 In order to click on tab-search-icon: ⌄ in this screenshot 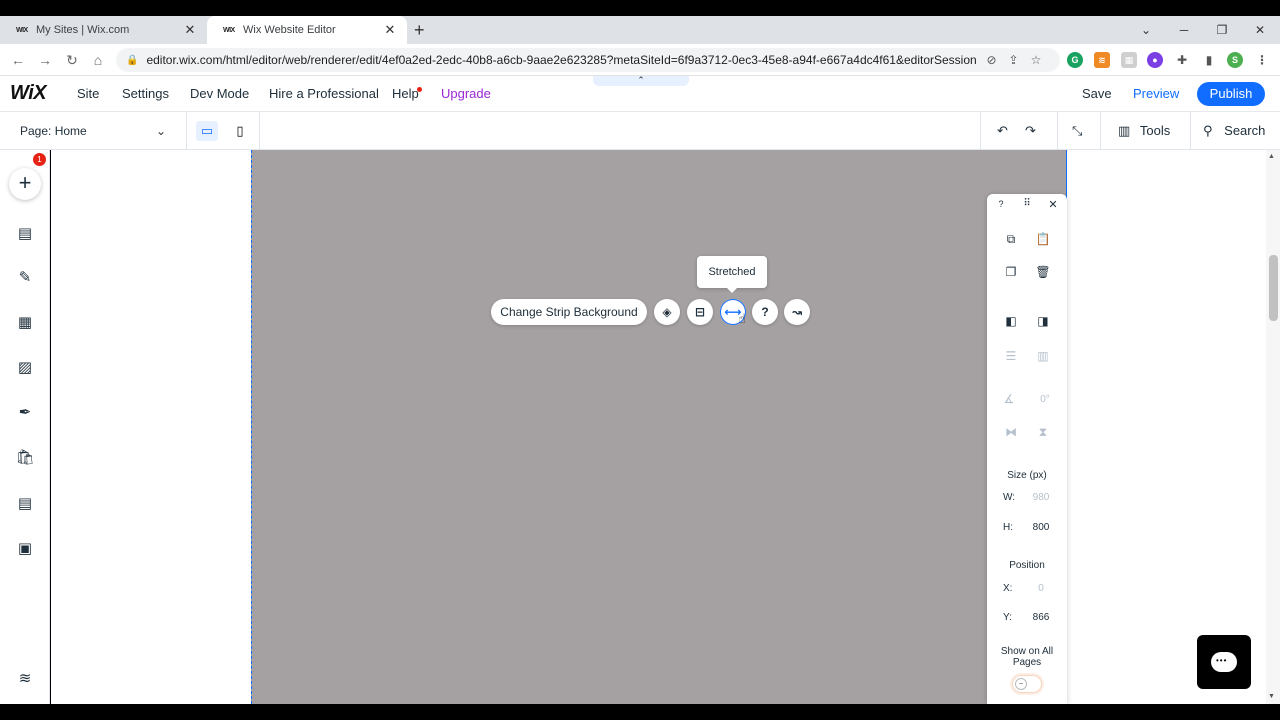, I will do `click(1146, 30)`.